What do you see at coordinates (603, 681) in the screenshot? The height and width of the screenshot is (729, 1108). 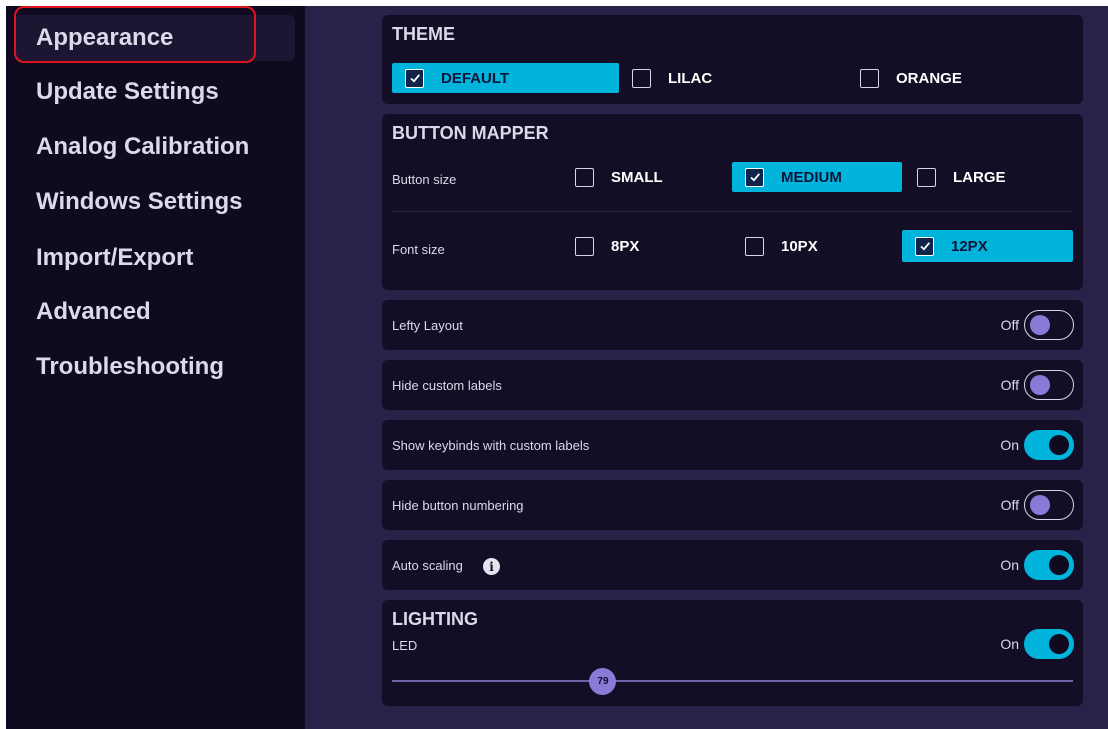 I see `brightness-slider-thumb: 79` at bounding box center [603, 681].